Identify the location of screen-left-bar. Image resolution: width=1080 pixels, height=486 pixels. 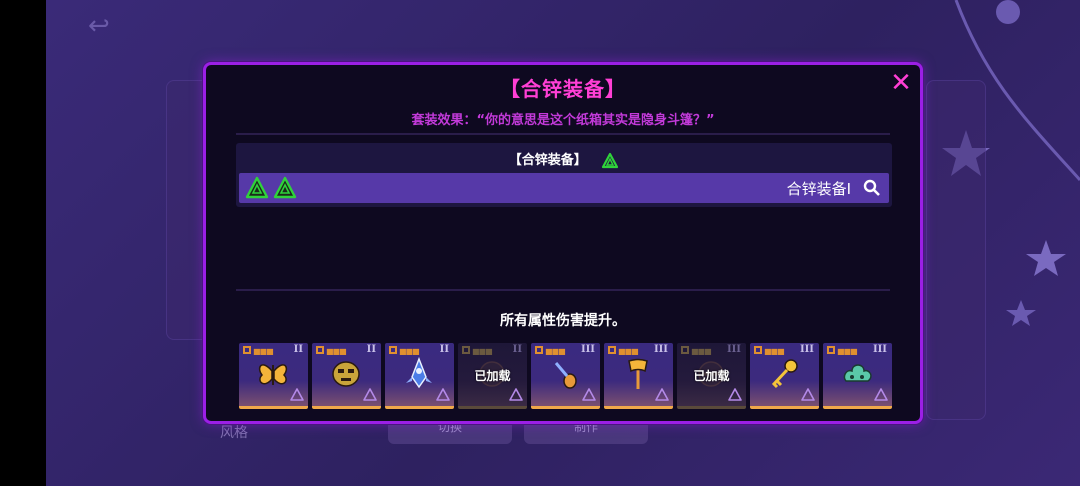
(23, 243).